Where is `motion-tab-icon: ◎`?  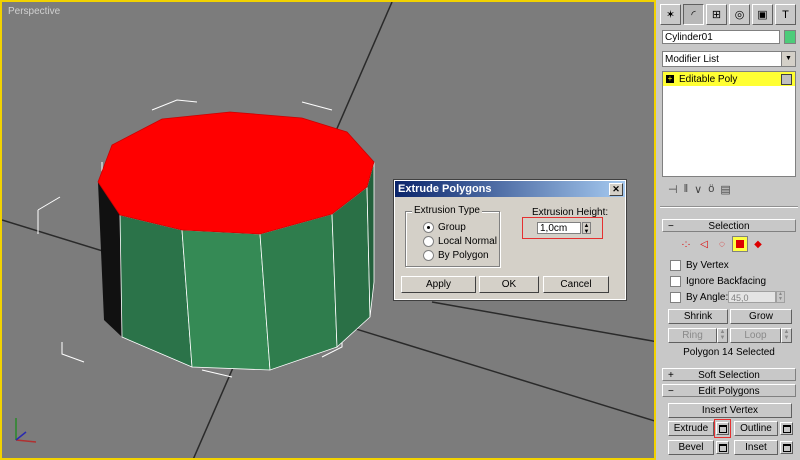 motion-tab-icon: ◎ is located at coordinates (739, 14).